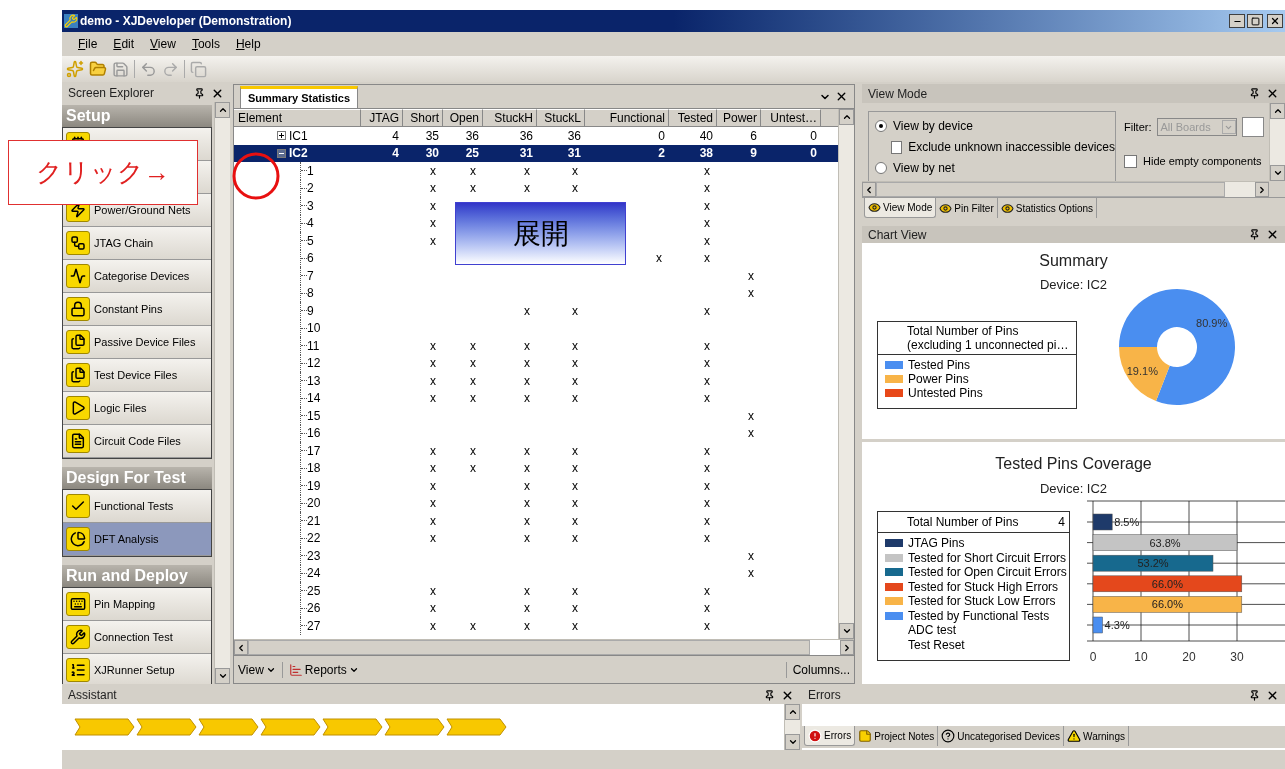 This screenshot has width=1285, height=769. I want to click on menu-item: Help, so click(248, 44).